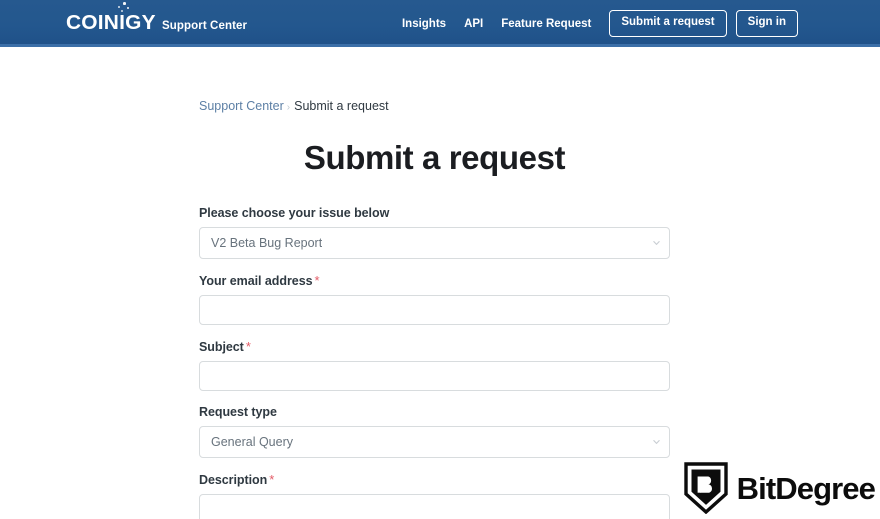 Image resolution: width=880 pixels, height=519 pixels. Describe the element at coordinates (767, 23) in the screenshot. I see `sign-in-button: Sign in` at that location.